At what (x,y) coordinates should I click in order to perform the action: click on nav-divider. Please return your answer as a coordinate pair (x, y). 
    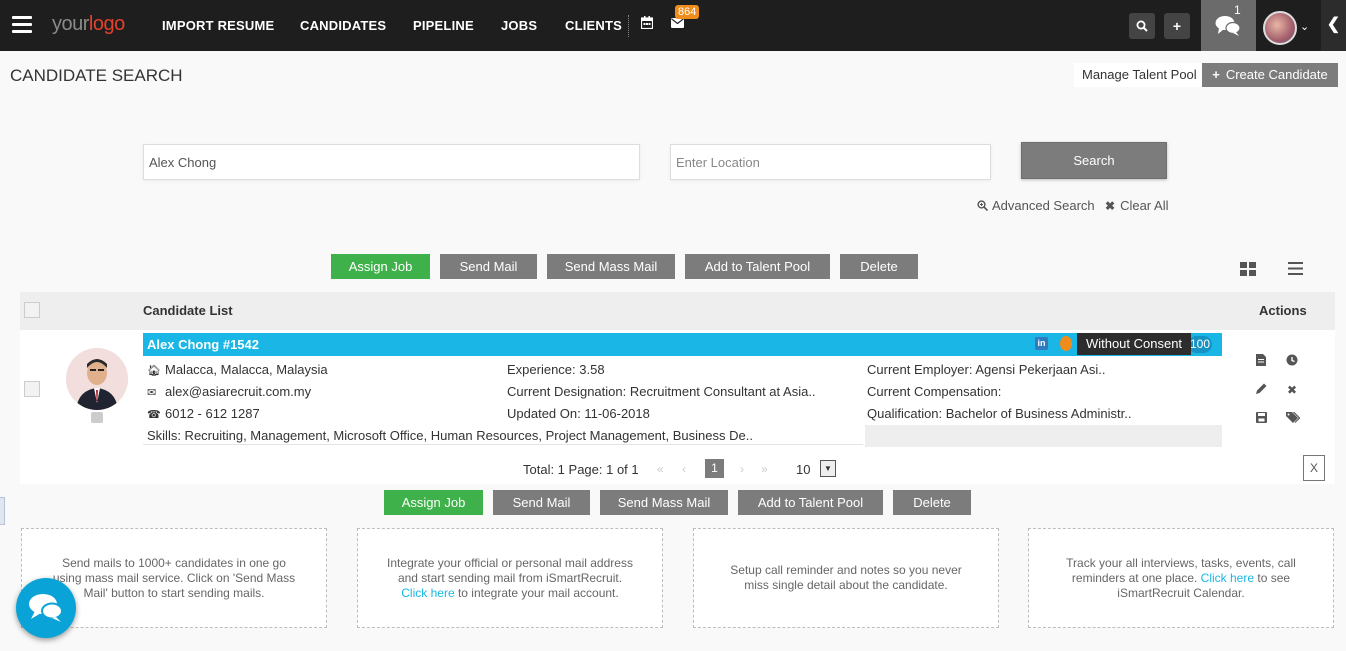
    Looking at the image, I should click on (628, 26).